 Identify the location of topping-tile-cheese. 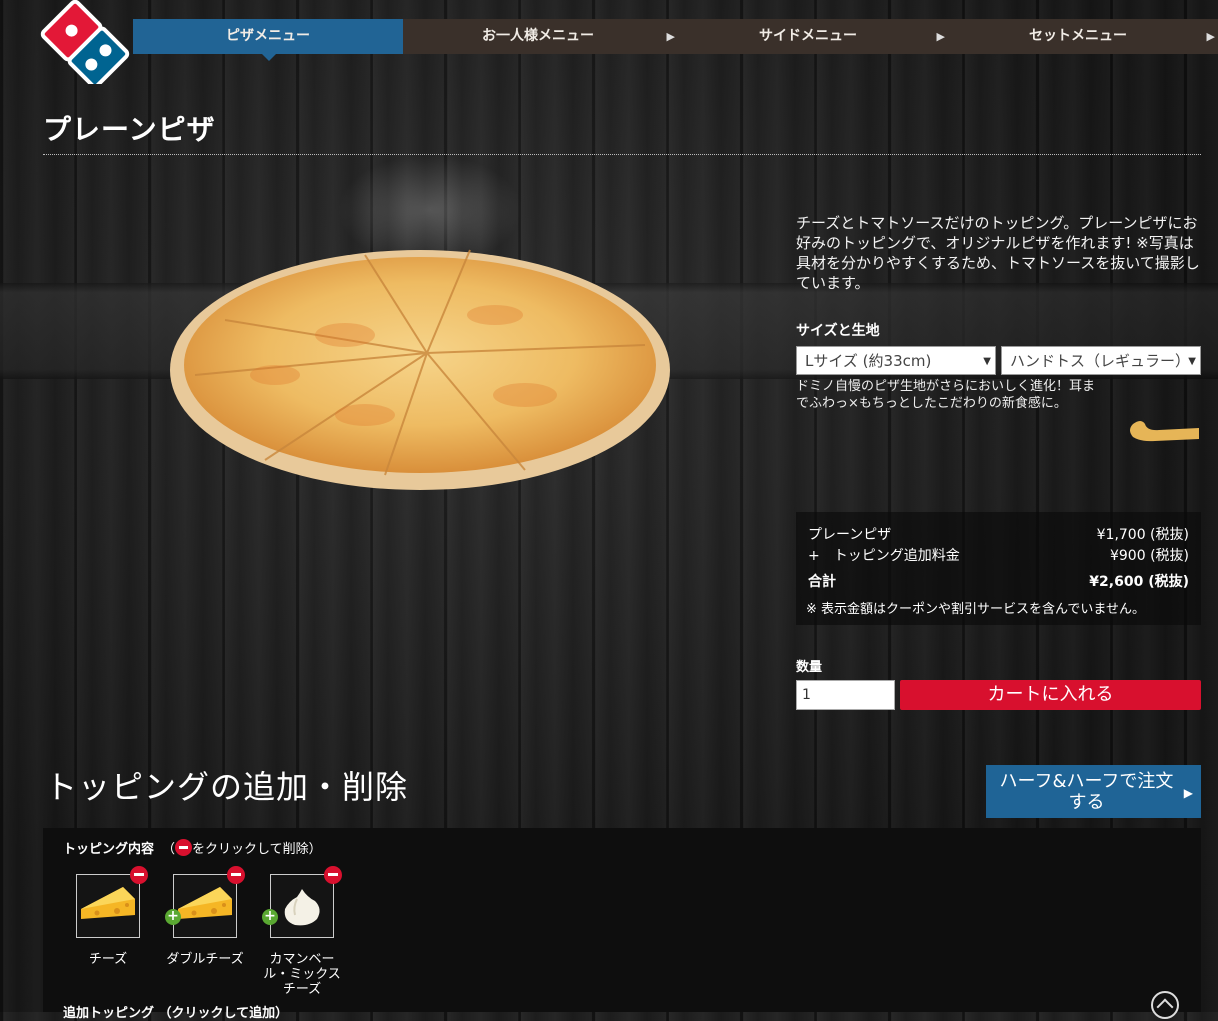
(112, 902).